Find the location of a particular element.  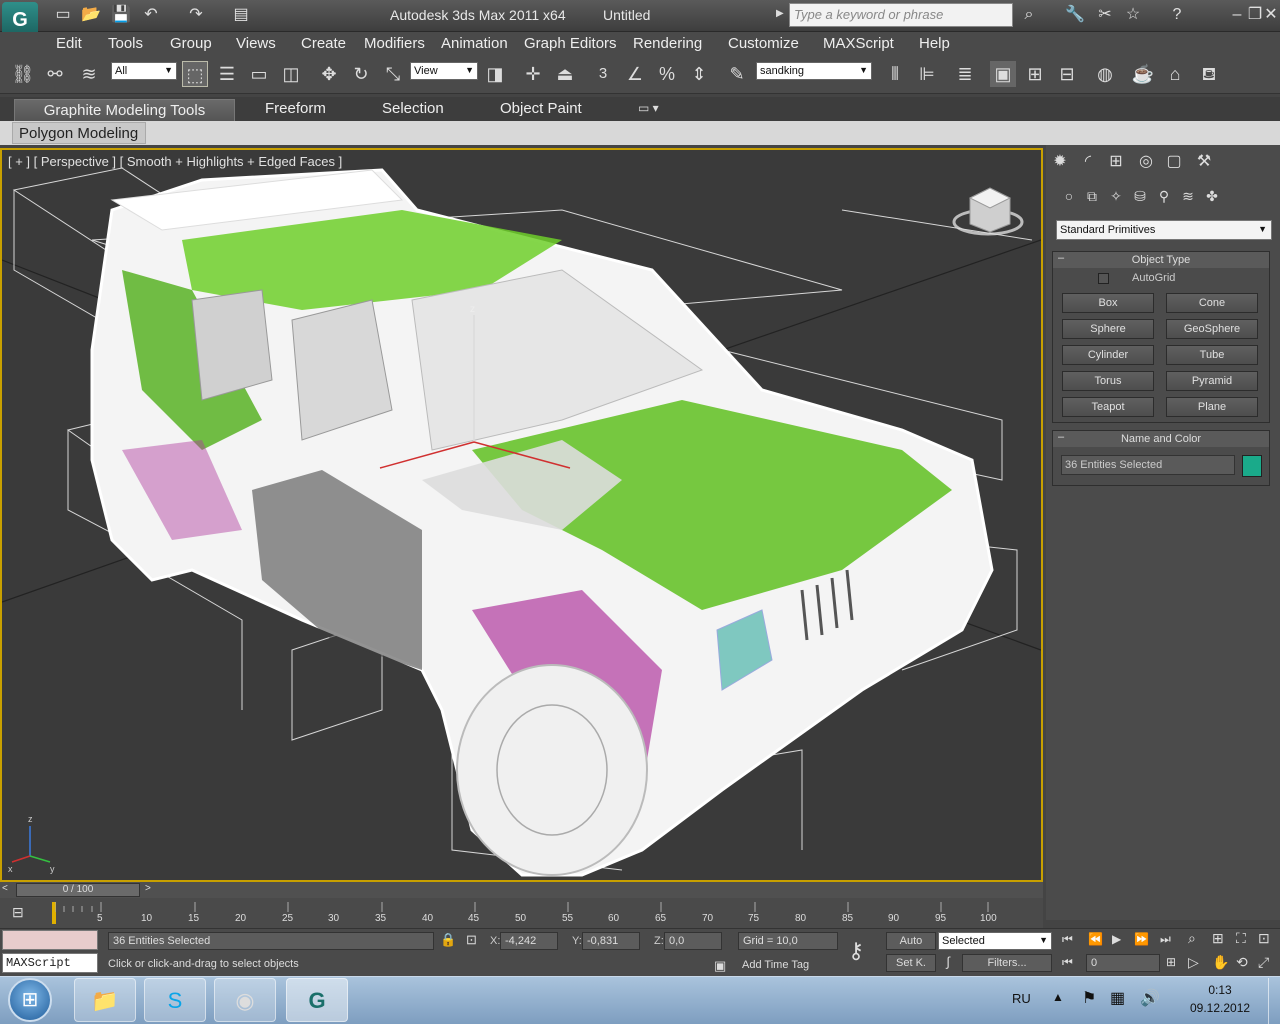

action-center-flag-icon: ⚑ is located at coordinates (1089, 998).